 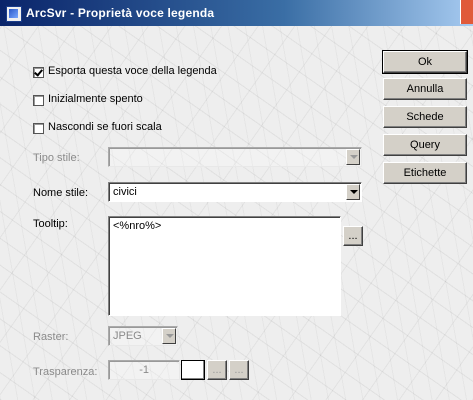 I want to click on tooltip-value: <%nro%>, so click(x=137, y=226).